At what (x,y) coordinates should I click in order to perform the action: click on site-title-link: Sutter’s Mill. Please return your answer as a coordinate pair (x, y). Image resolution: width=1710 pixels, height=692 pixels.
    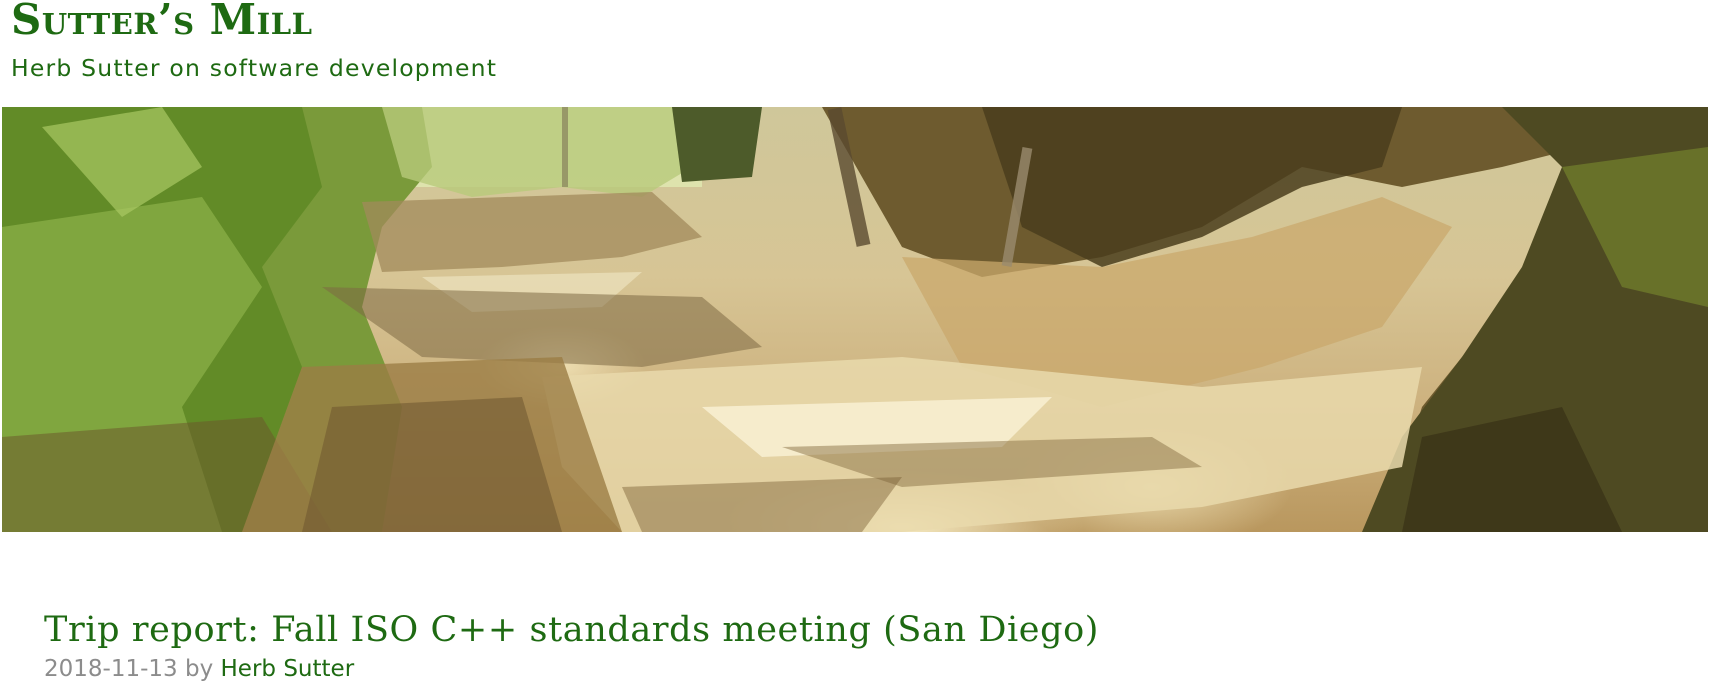
    Looking at the image, I should click on (161, 23).